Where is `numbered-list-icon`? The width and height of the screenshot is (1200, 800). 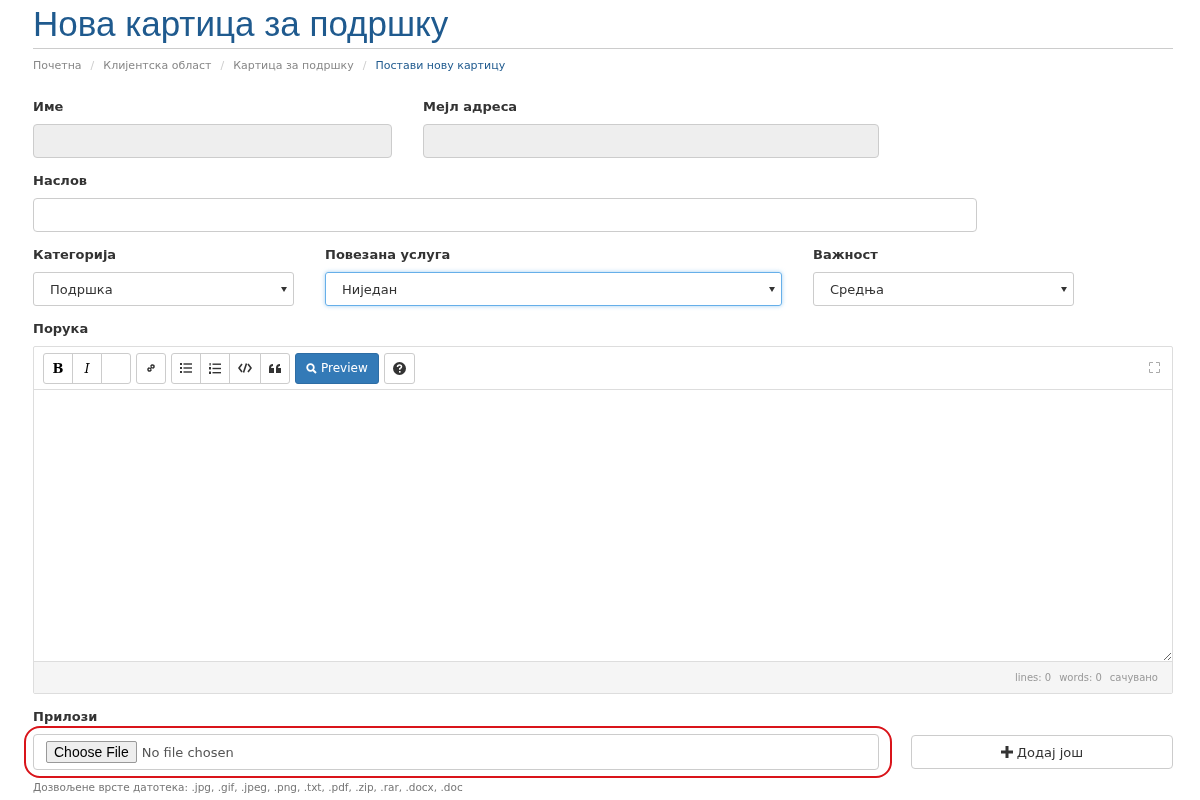 numbered-list-icon is located at coordinates (215, 368).